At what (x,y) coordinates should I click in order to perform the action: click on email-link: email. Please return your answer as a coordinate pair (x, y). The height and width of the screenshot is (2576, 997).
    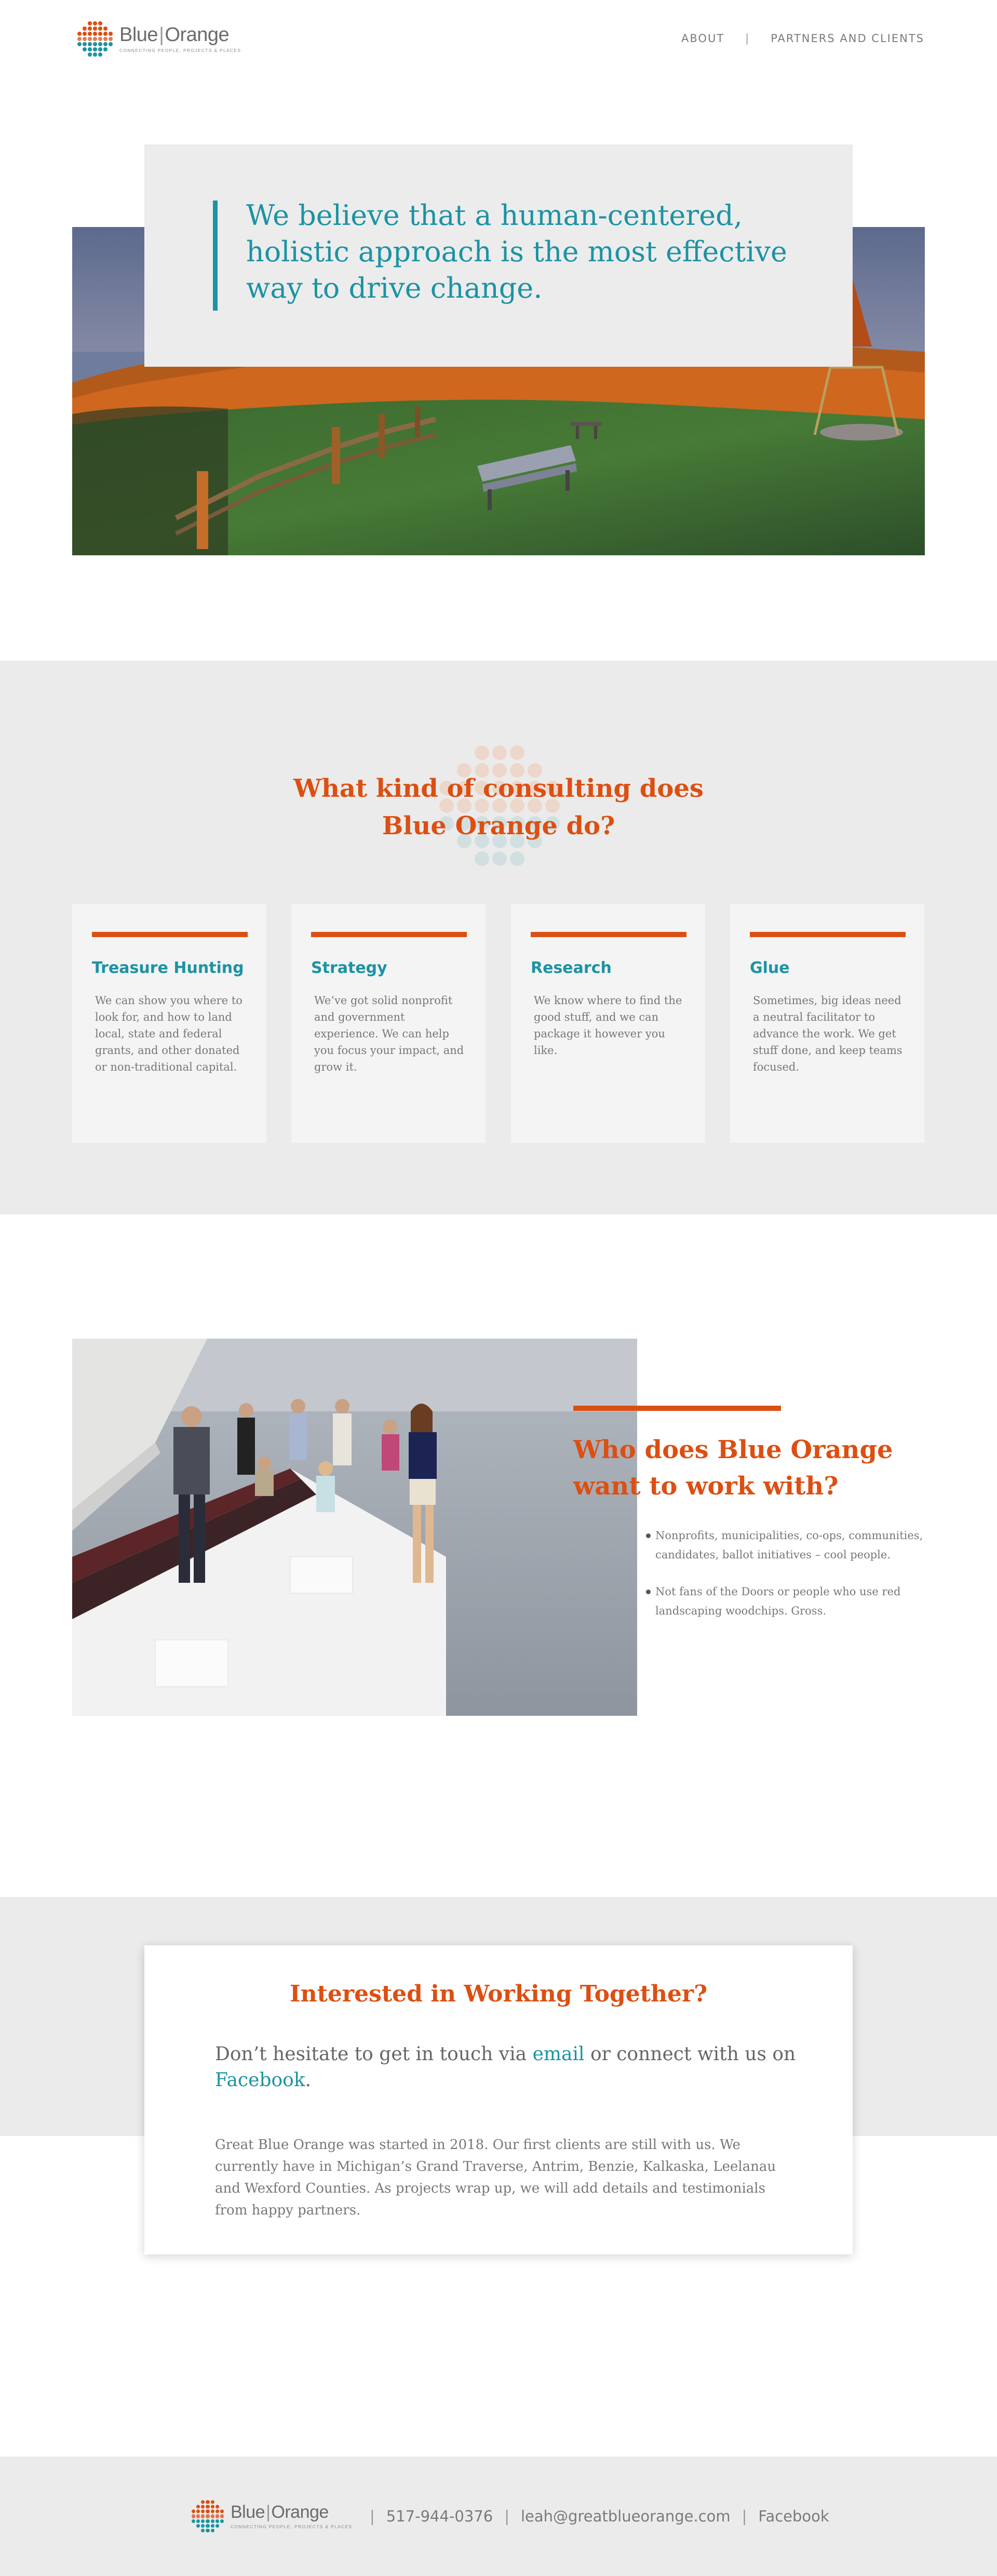
    Looking at the image, I should click on (559, 2054).